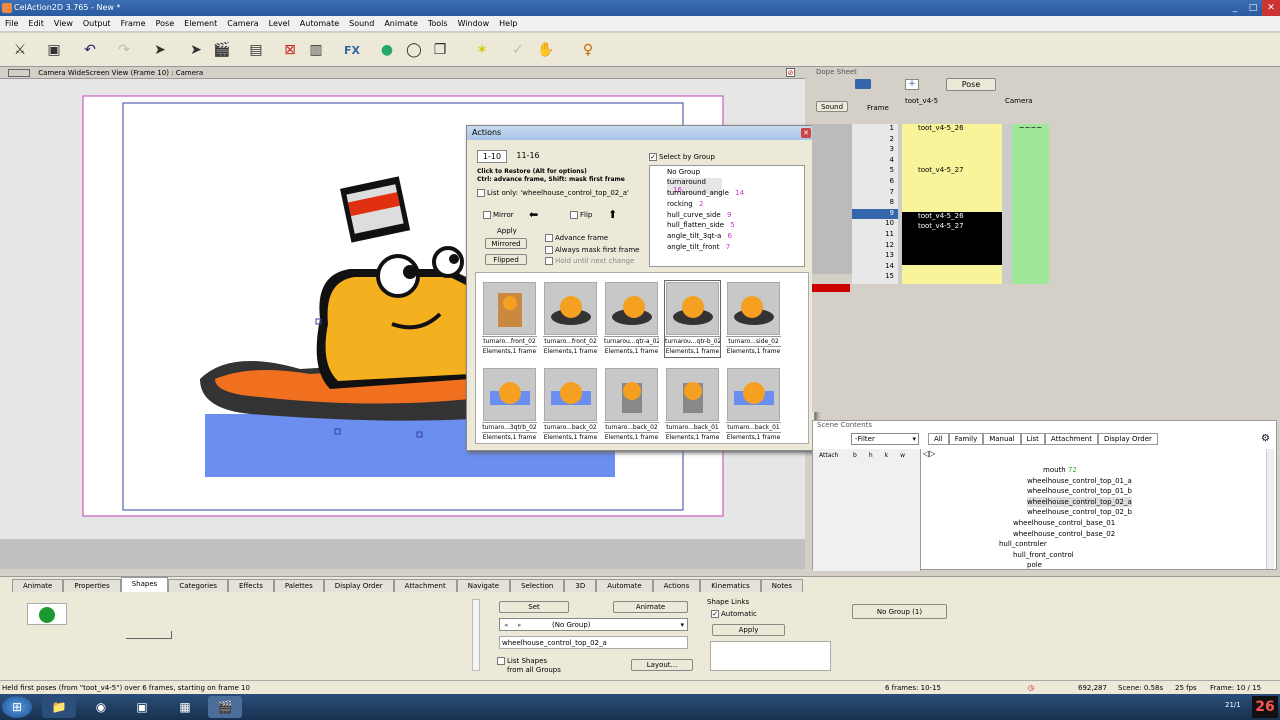 The image size is (1280, 720). I want to click on hold-until-checkbox: Hold until next change, so click(589, 261).